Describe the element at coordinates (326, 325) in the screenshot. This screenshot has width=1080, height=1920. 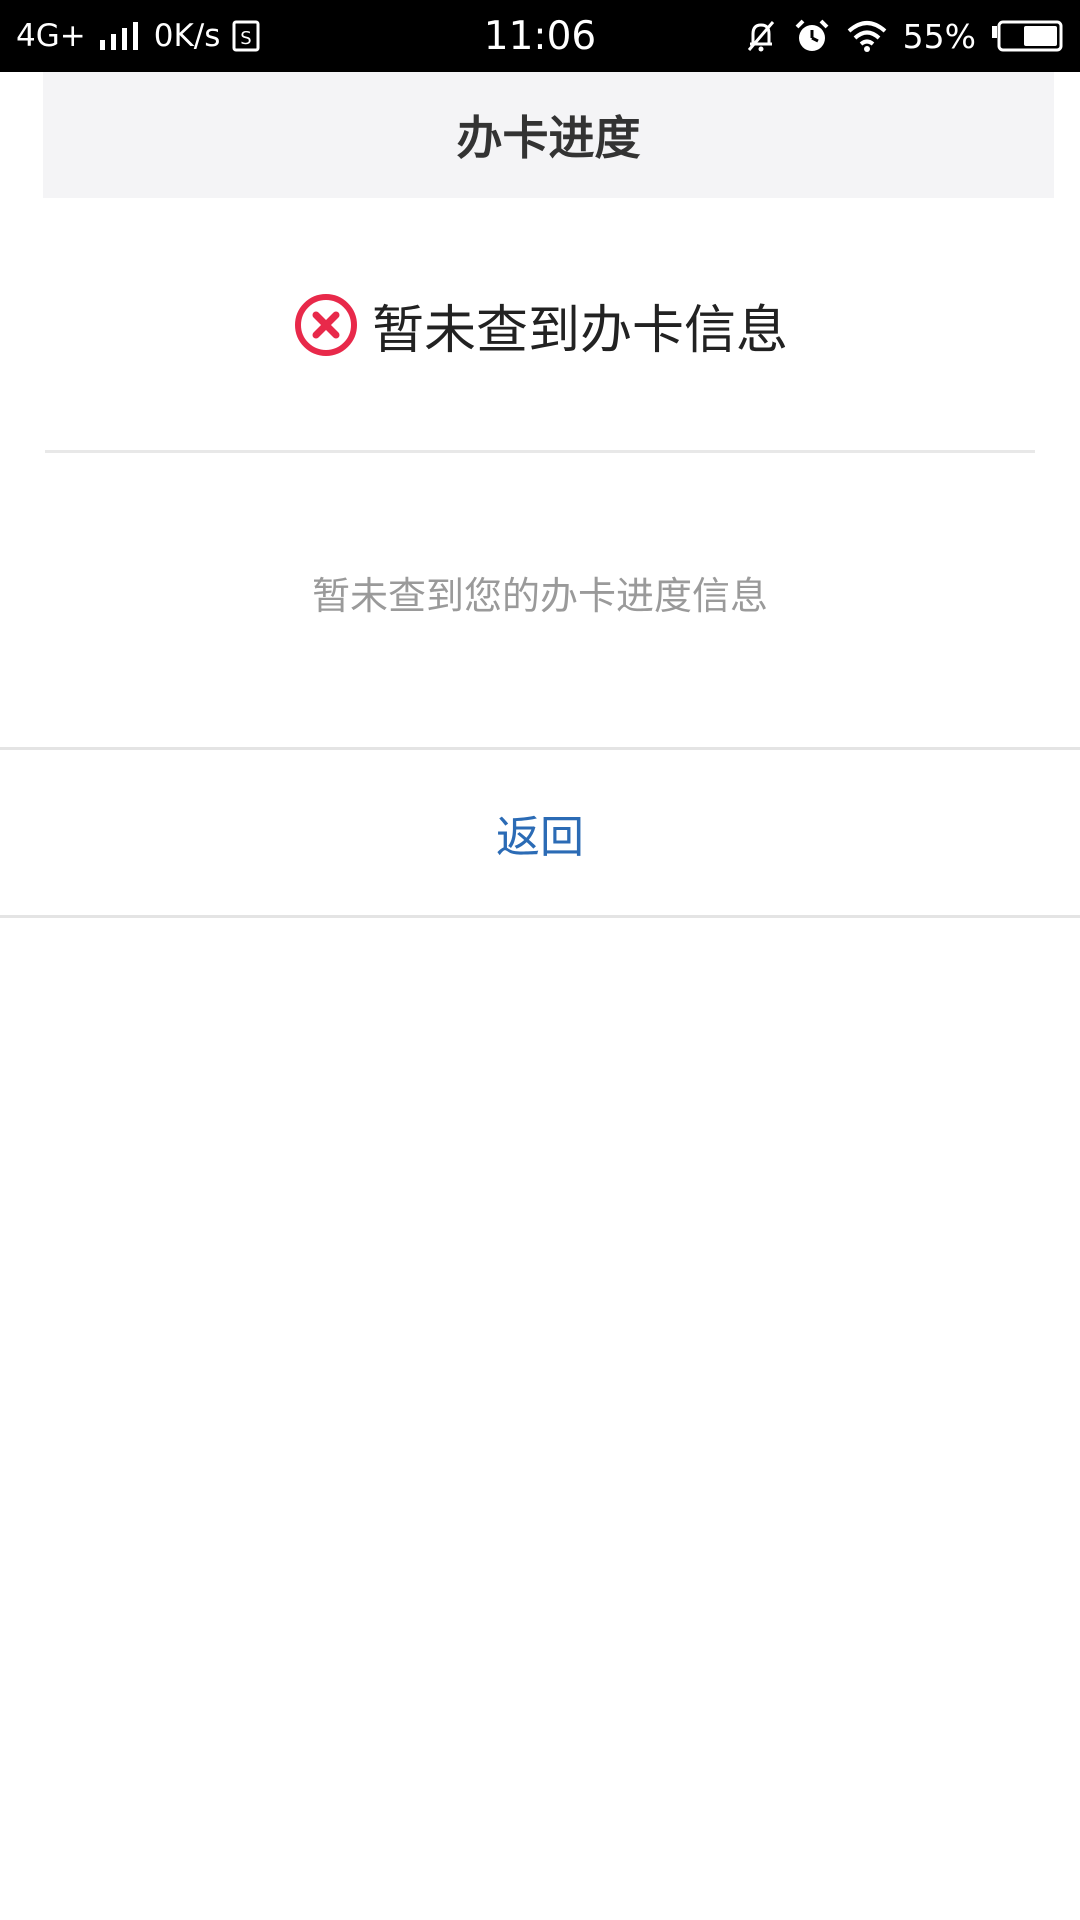
I see `error-circle-icon` at that location.